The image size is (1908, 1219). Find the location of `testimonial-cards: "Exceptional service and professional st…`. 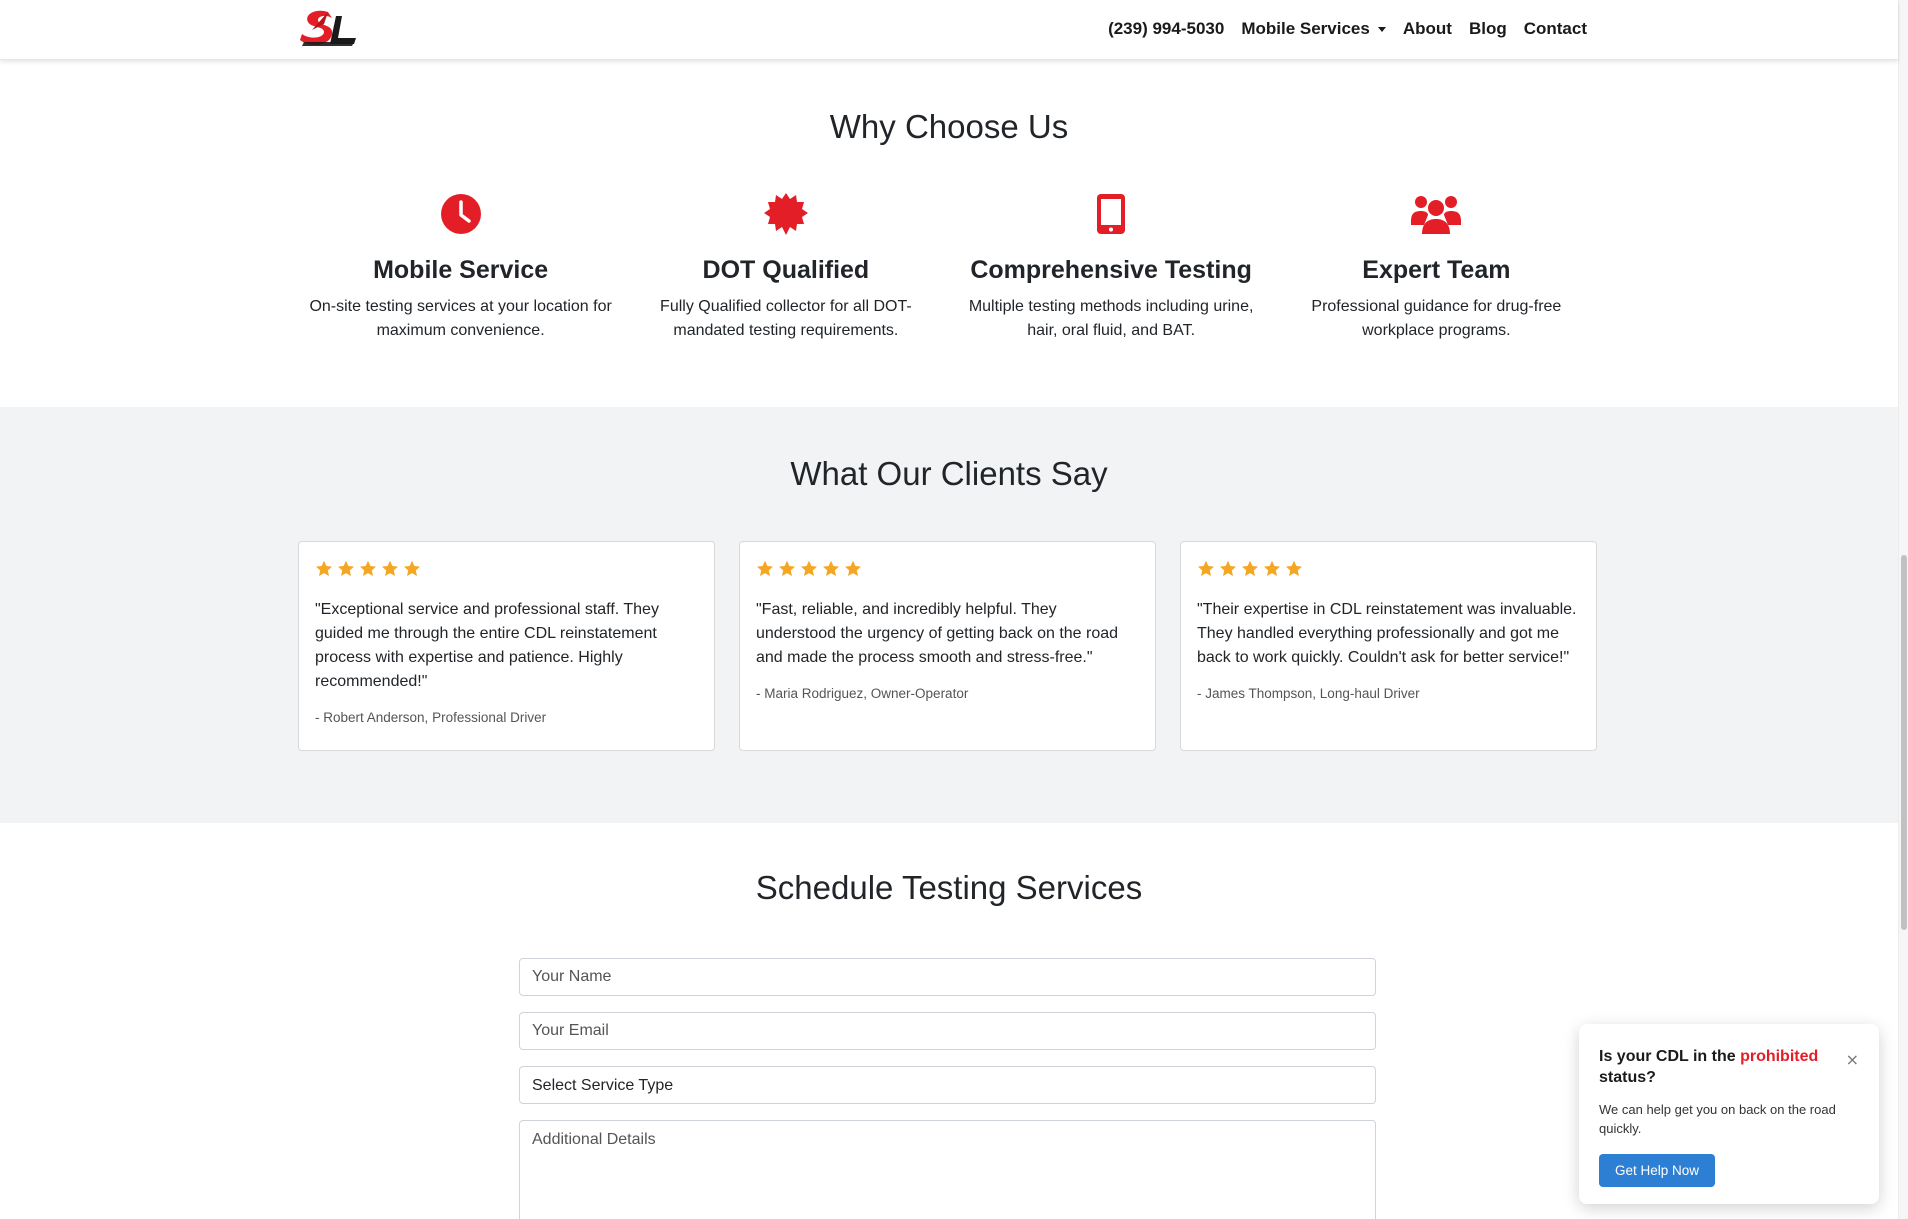

testimonial-cards: "Exceptional service and professional st… is located at coordinates (948, 646).